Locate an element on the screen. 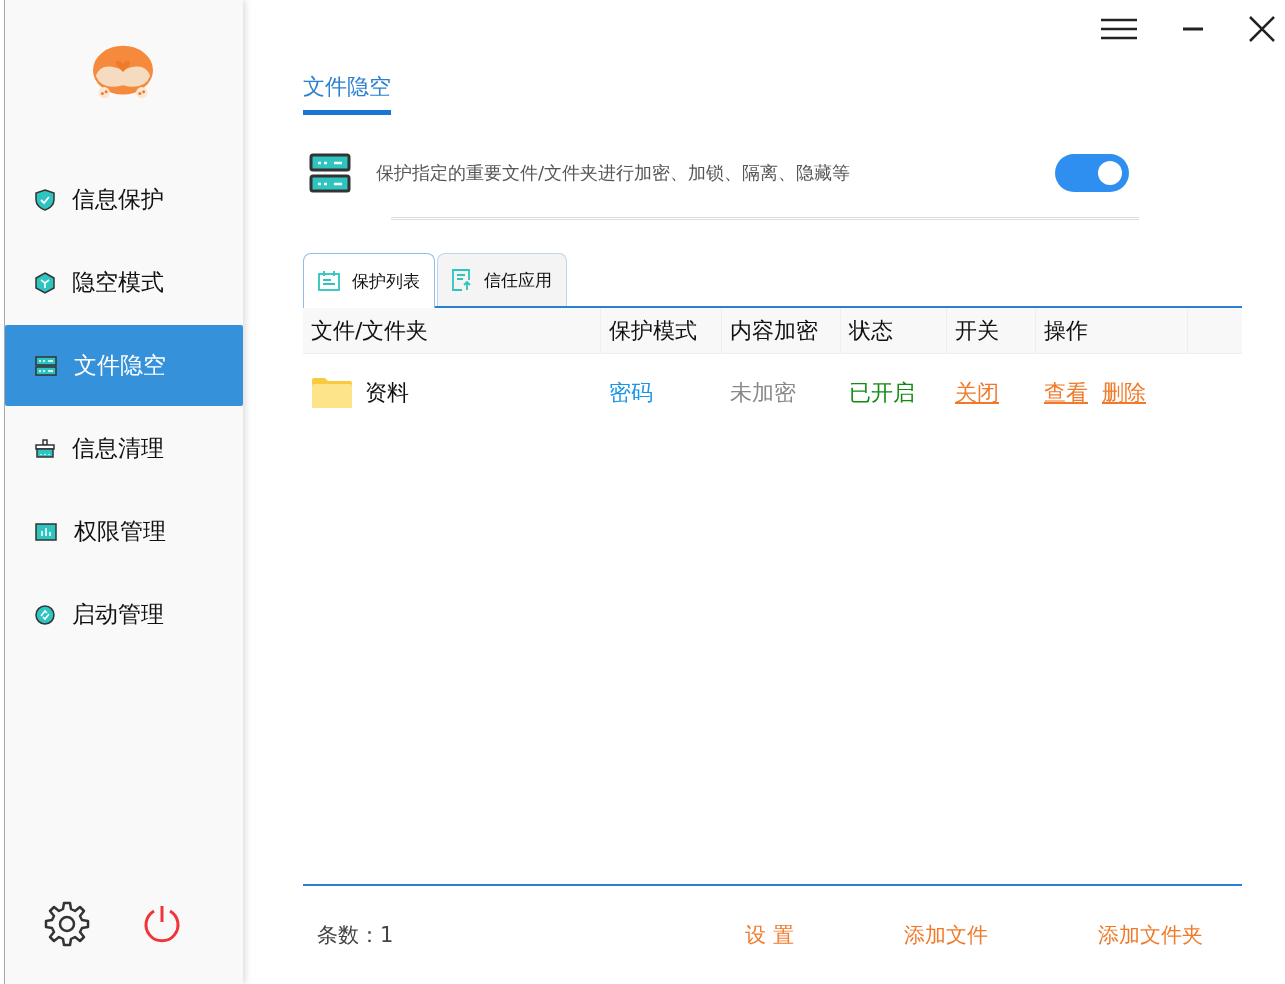  sidebar-item: 隐空模式 is located at coordinates (124, 282).